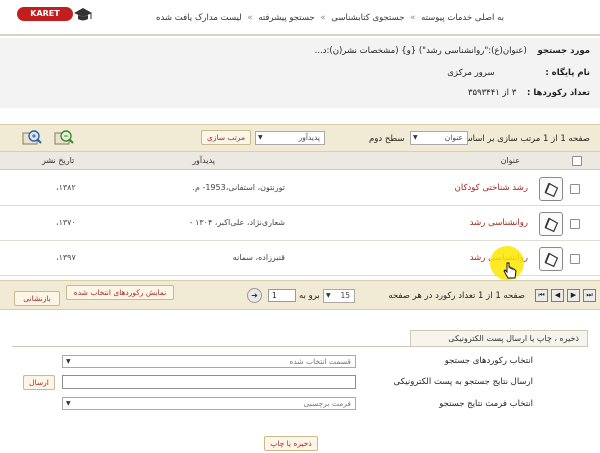 The image size is (600, 453). I want to click on select-records-label: انتخاب رکوردهای جستجو, so click(488, 361).